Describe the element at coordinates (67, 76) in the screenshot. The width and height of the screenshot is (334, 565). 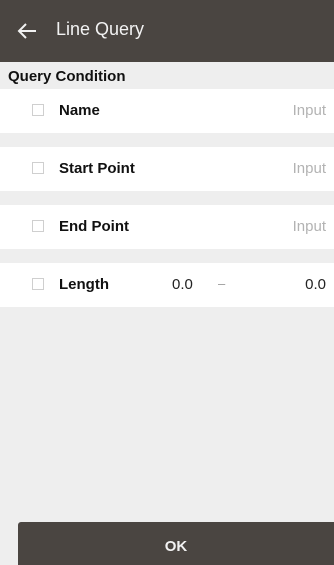
I see `section-title: Query Condition` at that location.